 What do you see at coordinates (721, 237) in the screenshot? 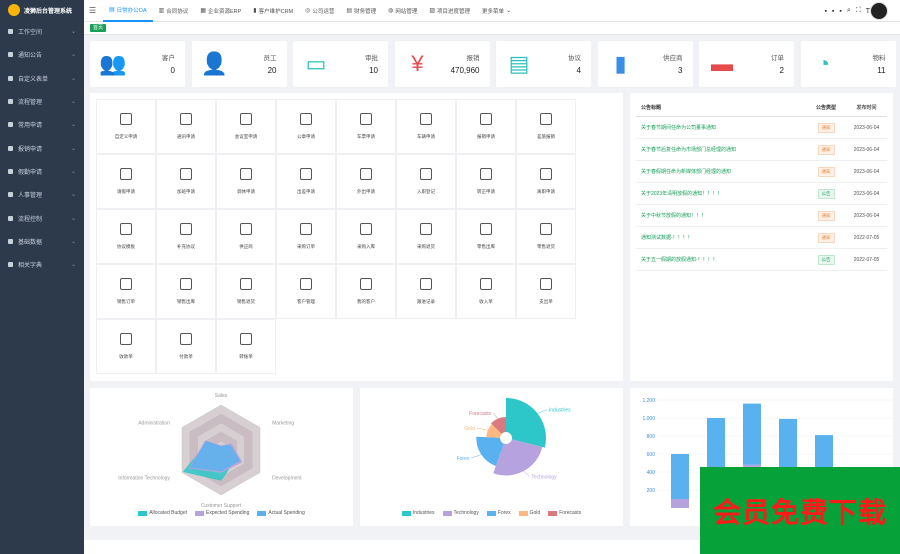
I see `notice-title: 通知测试数据-！！！！` at bounding box center [721, 237].